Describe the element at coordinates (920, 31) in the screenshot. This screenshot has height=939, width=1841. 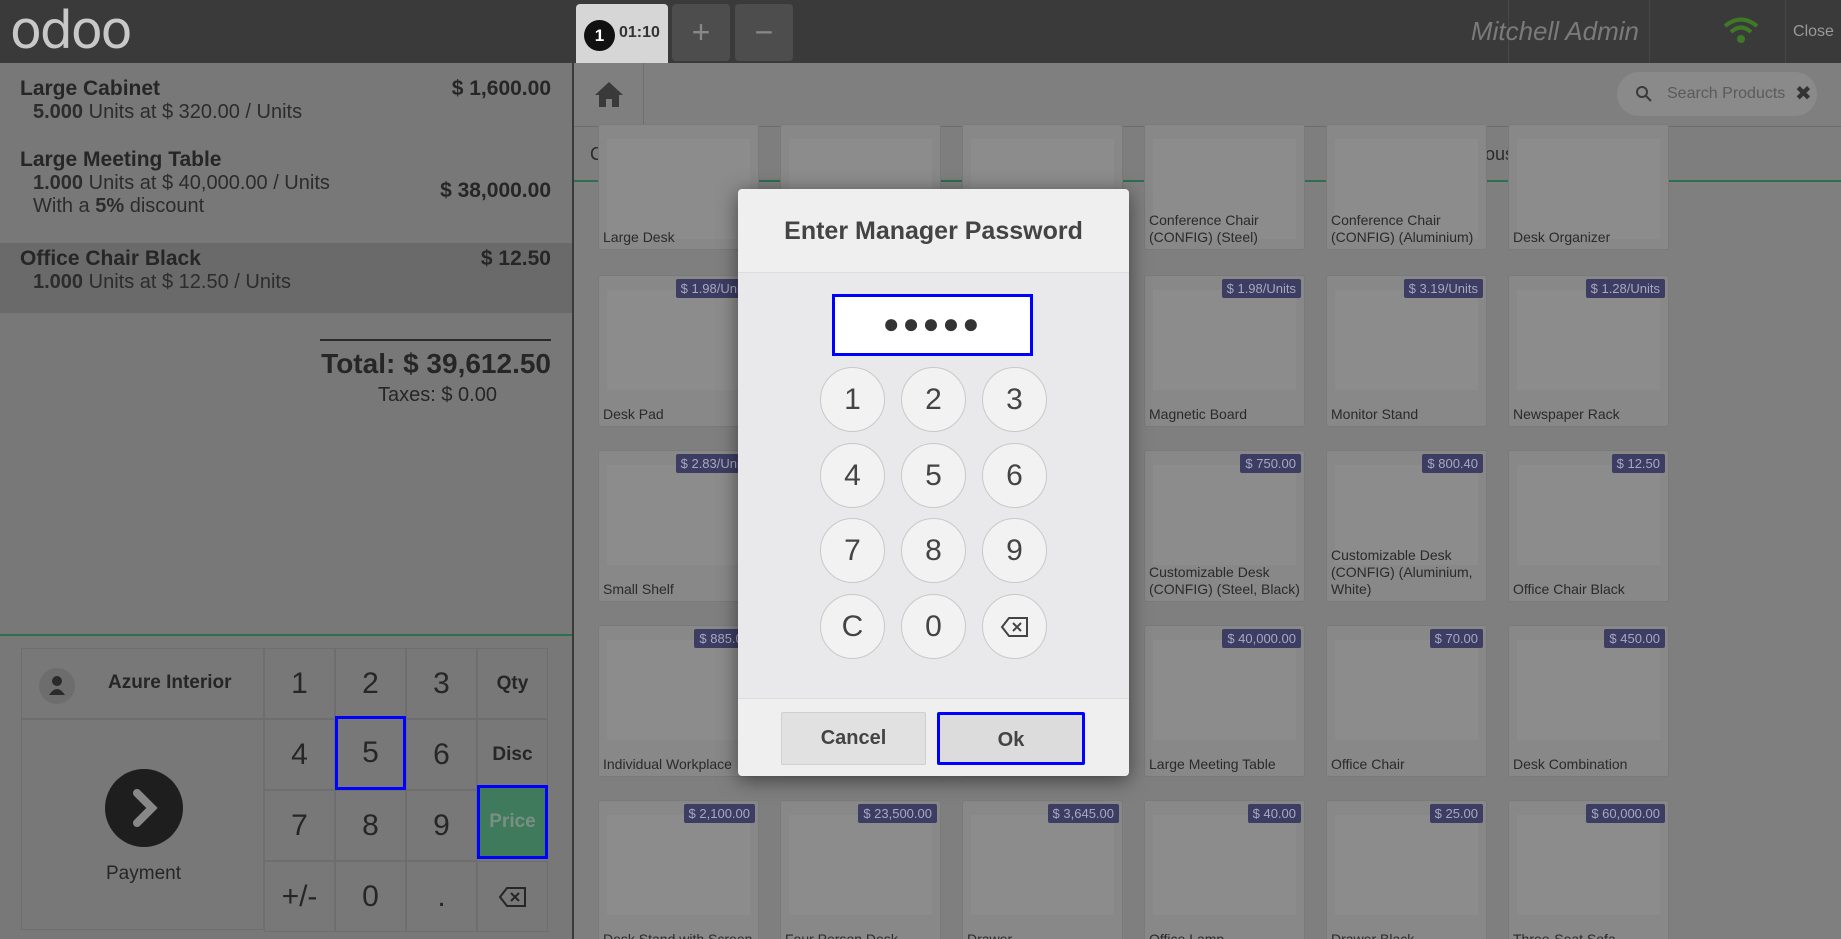
I see `top-bar: odoo 1 01:10 + − Mitchell Admin Close` at that location.